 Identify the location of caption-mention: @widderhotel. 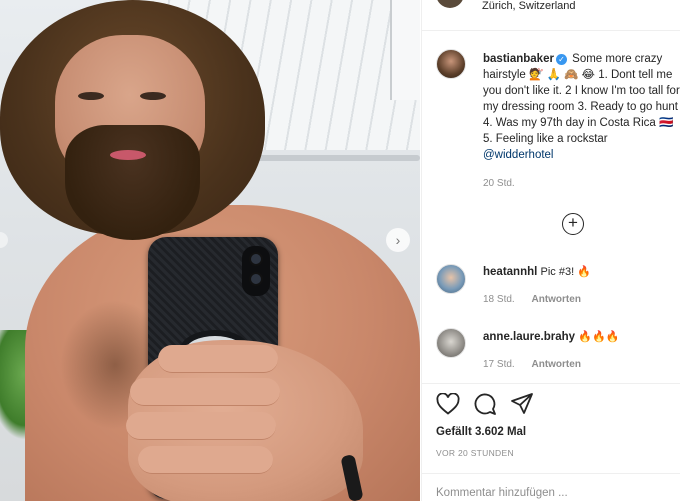
(518, 155).